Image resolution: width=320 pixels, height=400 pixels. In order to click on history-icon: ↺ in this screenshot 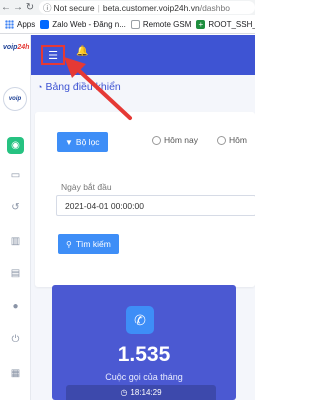, I will do `click(15, 207)`.